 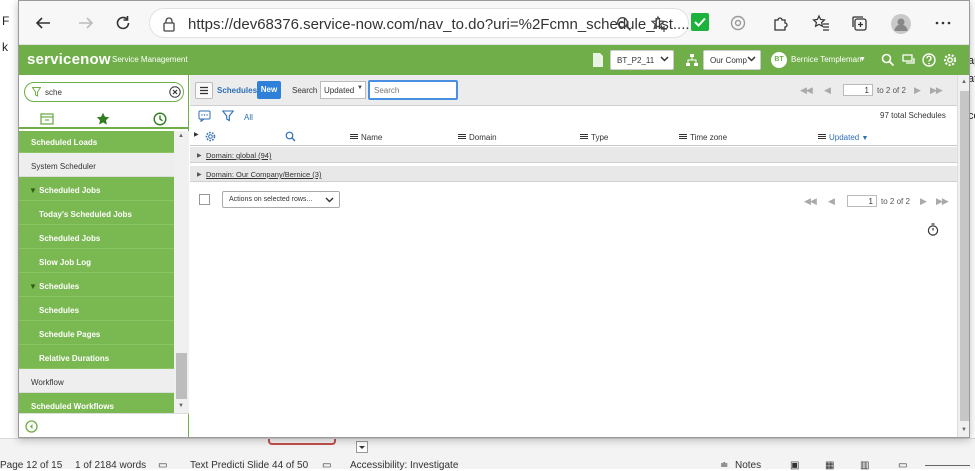 What do you see at coordinates (404, 465) in the screenshot?
I see `accessibility-status: Accessibility: Investigate` at bounding box center [404, 465].